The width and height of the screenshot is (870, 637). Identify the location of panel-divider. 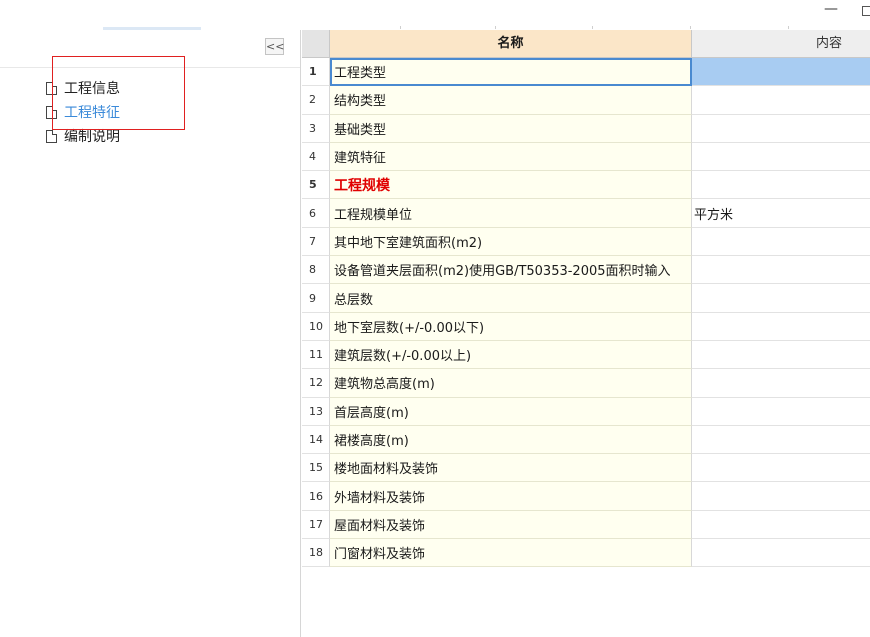
(150, 67).